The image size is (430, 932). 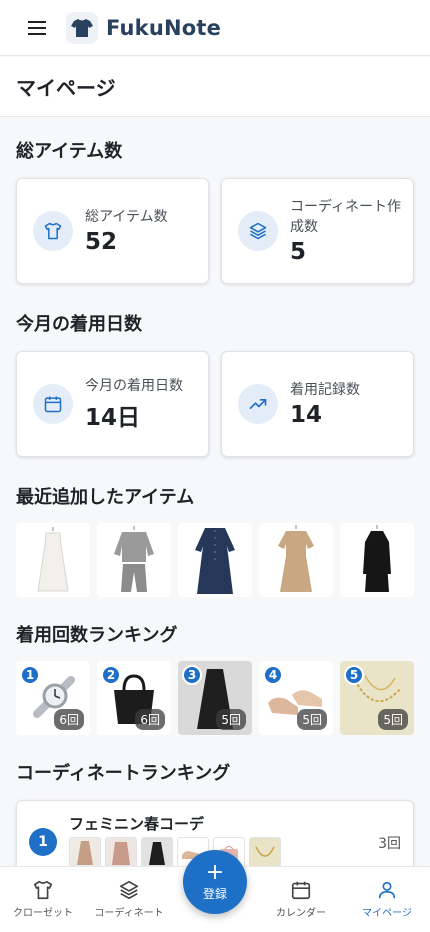 What do you see at coordinates (215, 404) in the screenshot?
I see `stats-row-wear: 今月の着用日数 14日 着用記録数 14` at bounding box center [215, 404].